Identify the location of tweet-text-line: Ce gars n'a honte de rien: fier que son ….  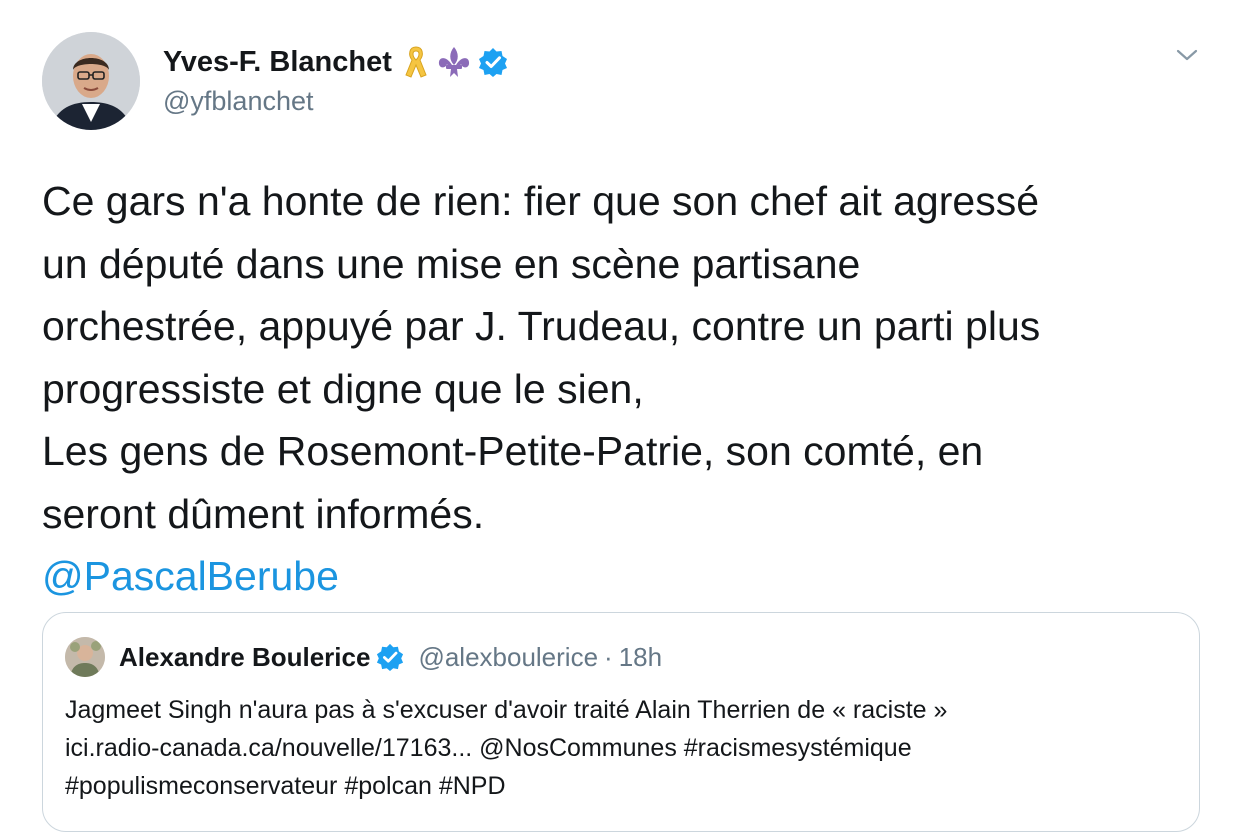
(540, 201).